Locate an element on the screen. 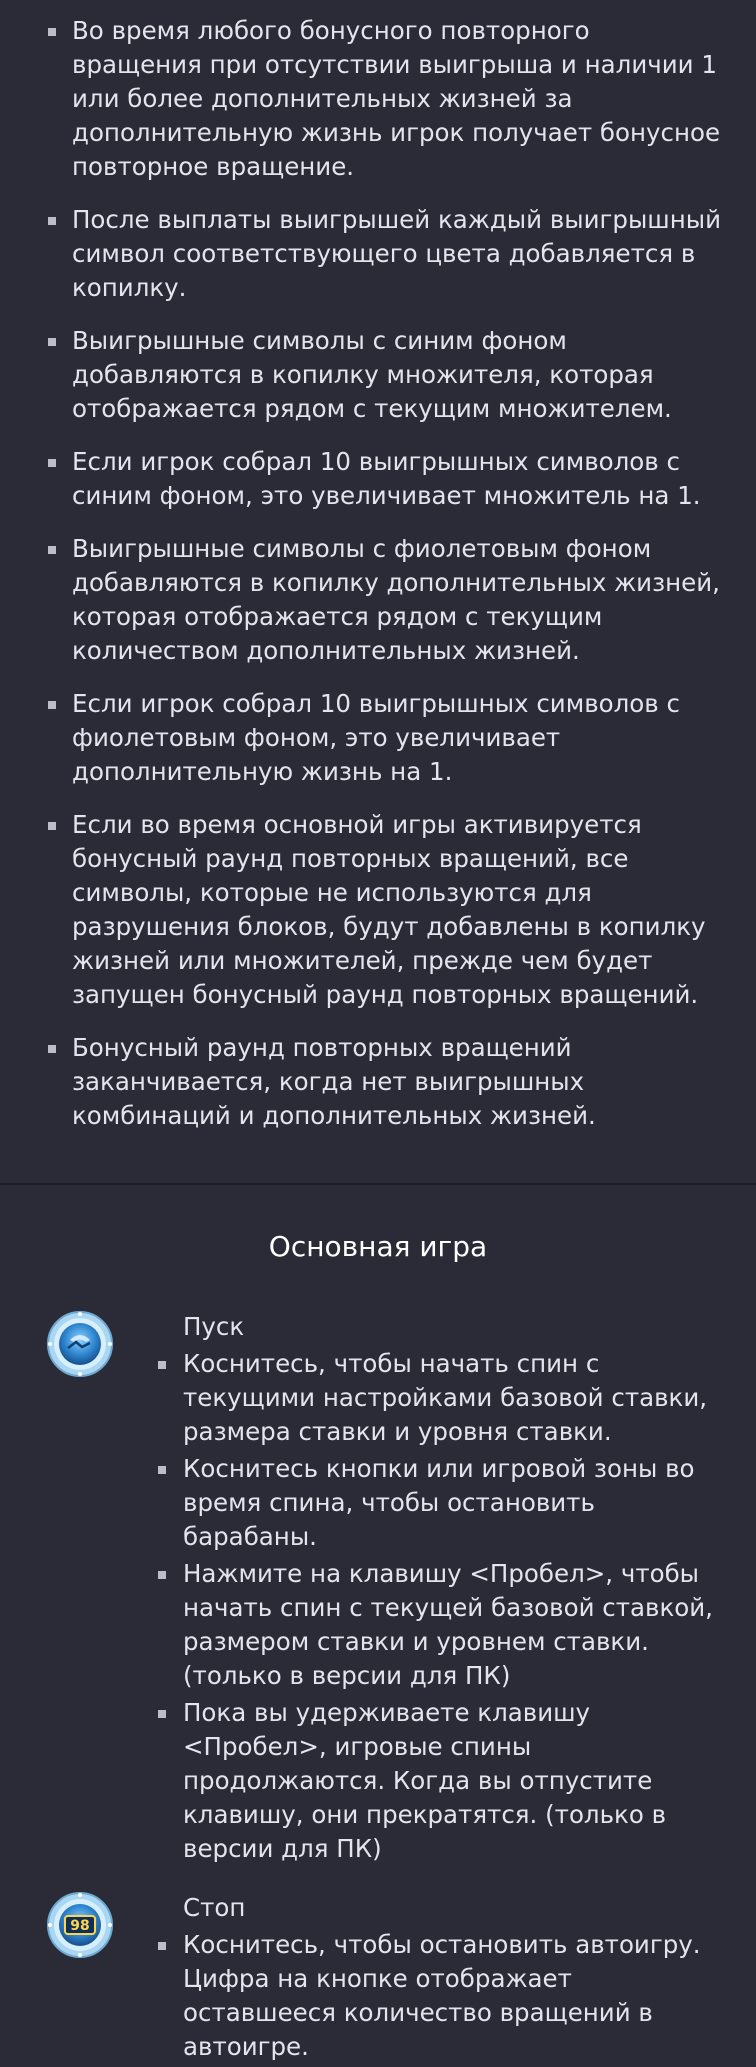 Image resolution: width=756 pixels, height=2067 pixels. stop-label: Стоп is located at coordinates (214, 1907).